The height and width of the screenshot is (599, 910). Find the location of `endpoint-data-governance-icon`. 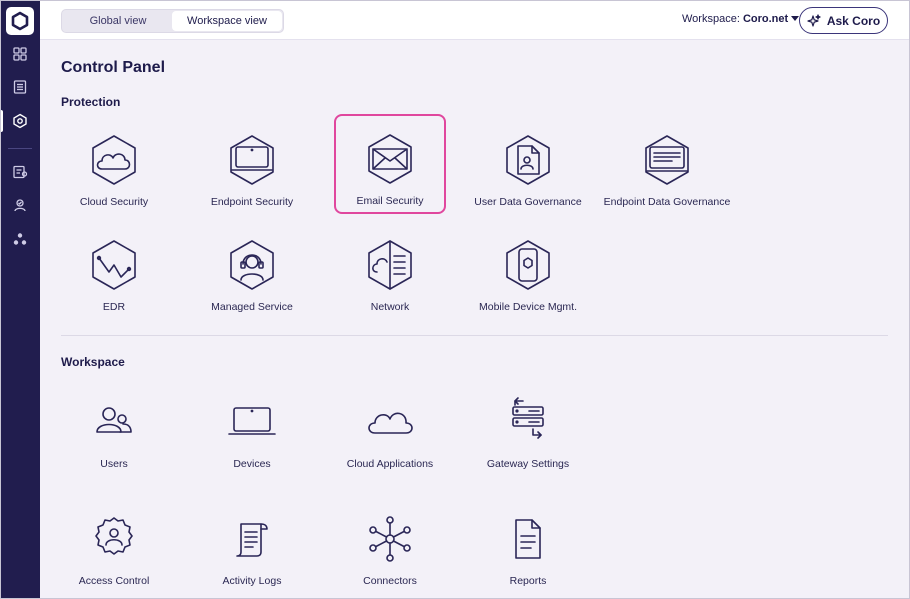

endpoint-data-governance-icon is located at coordinates (667, 160).